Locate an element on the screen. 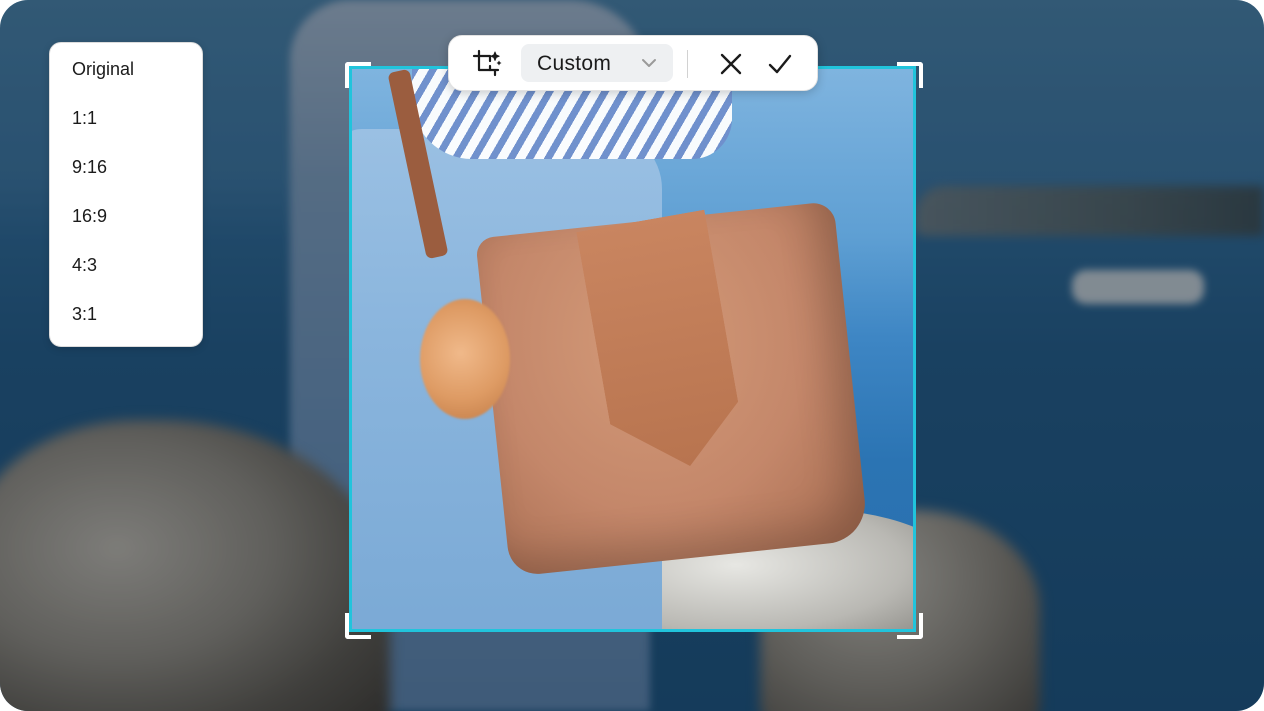 The image size is (1264, 711). ratio-option-3-1: 3:1 is located at coordinates (84, 314).